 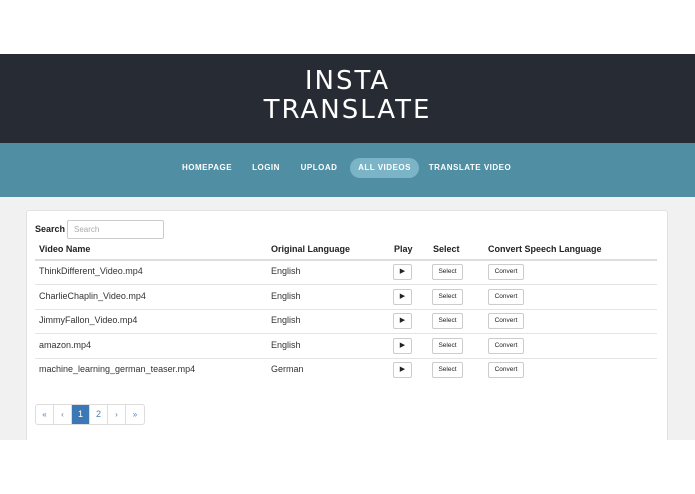 I want to click on pagination-page-2: 2, so click(x=99, y=414).